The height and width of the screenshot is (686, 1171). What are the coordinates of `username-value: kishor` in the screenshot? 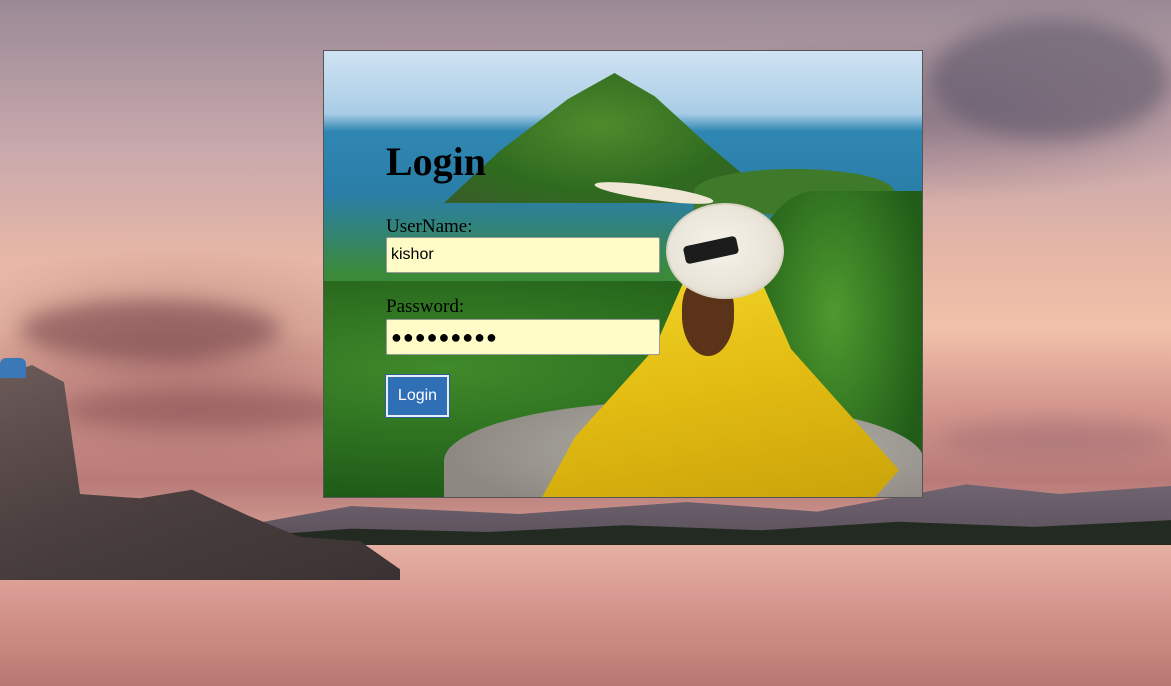 It's located at (412, 254).